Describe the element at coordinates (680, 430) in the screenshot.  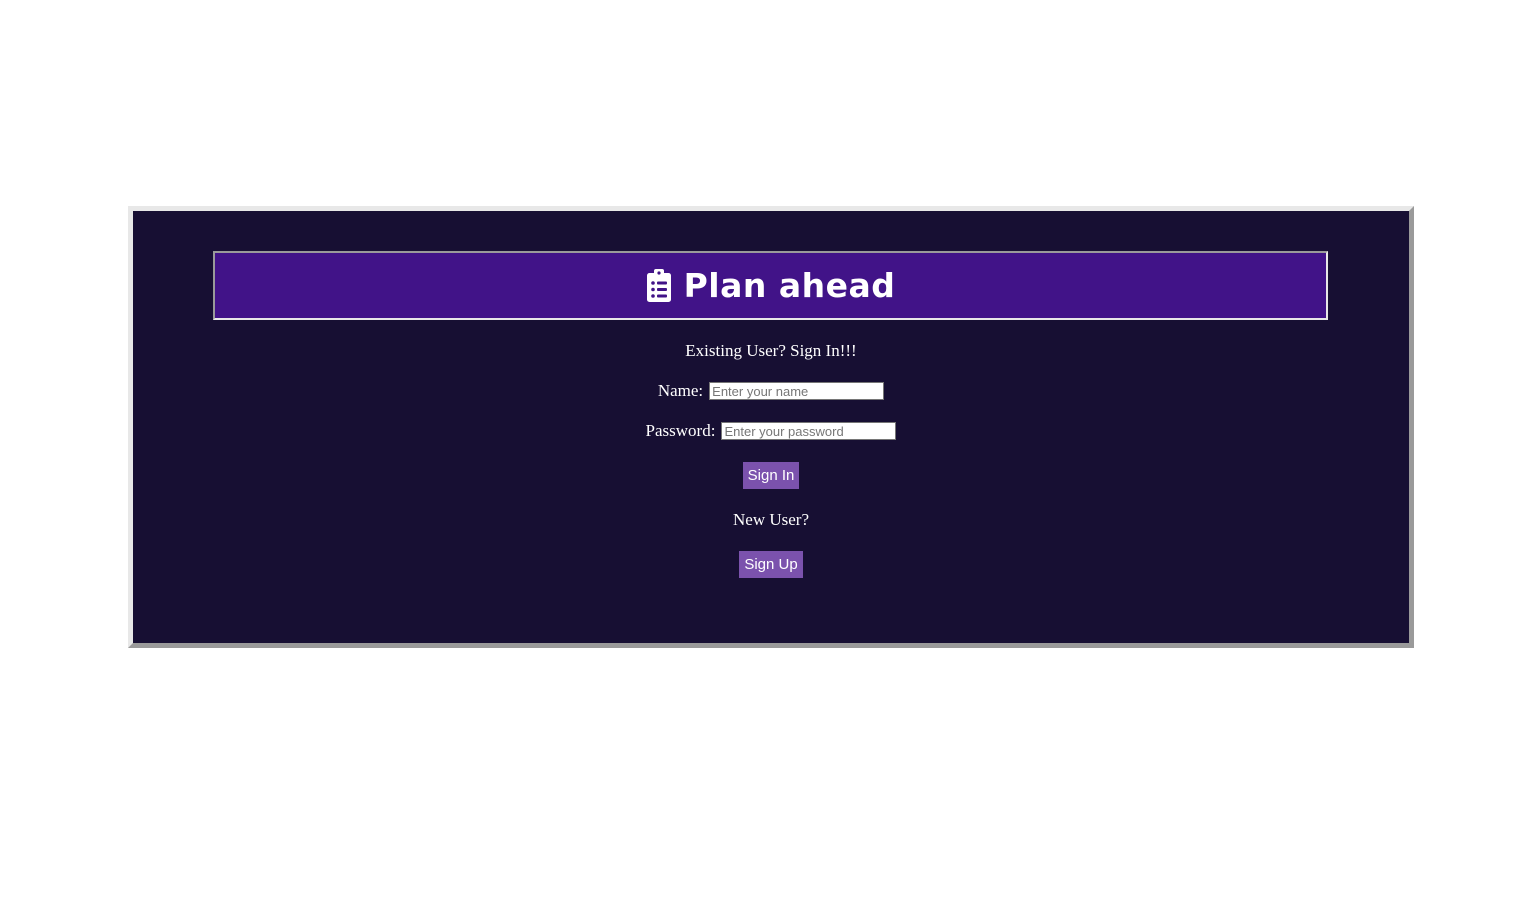
I see `password-label: Password:` at that location.